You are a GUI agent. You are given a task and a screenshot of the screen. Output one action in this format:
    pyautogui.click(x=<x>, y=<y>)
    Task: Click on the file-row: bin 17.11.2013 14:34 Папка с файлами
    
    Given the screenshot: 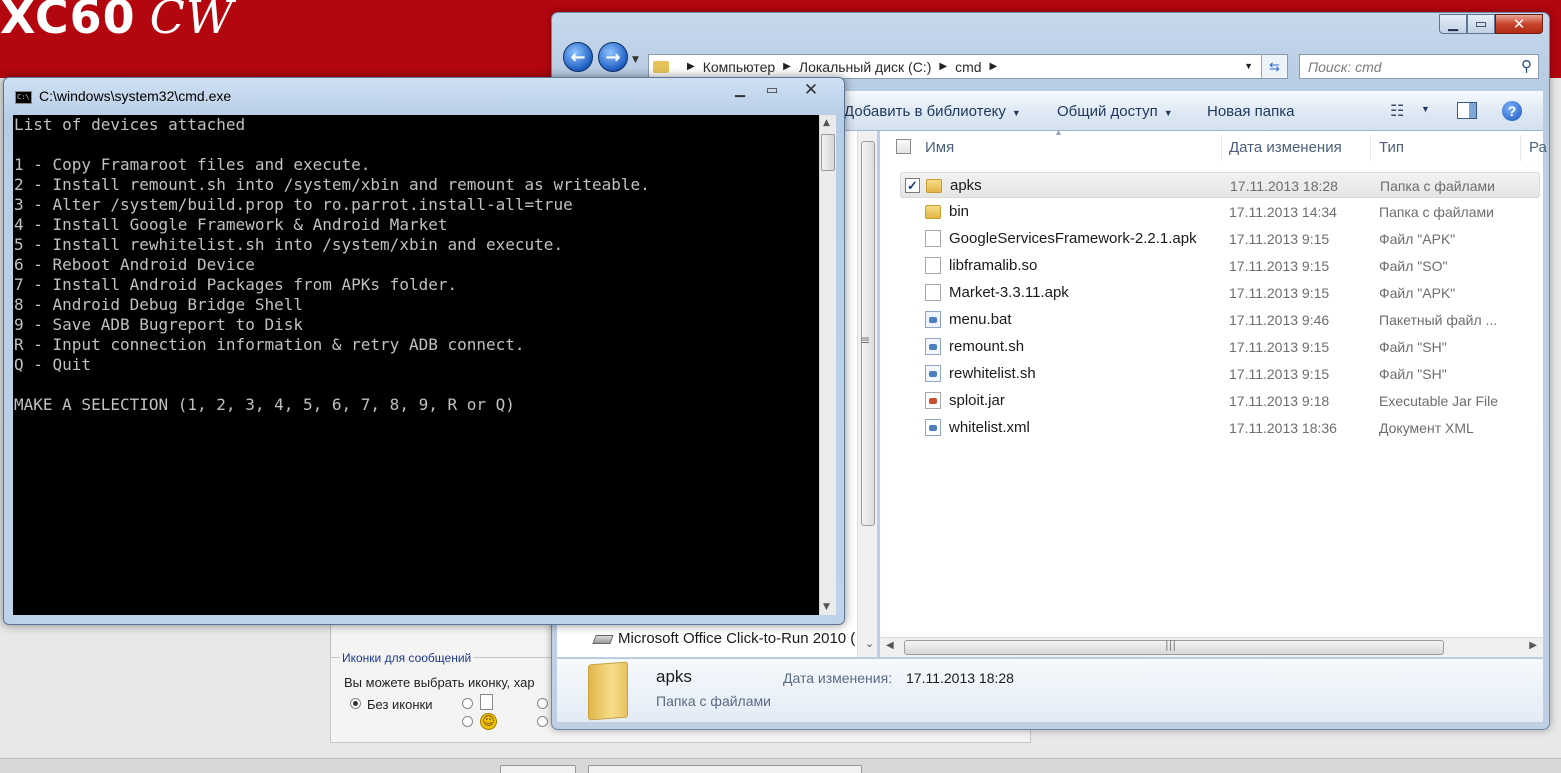 What is the action you would take?
    pyautogui.click(x=1220, y=212)
    